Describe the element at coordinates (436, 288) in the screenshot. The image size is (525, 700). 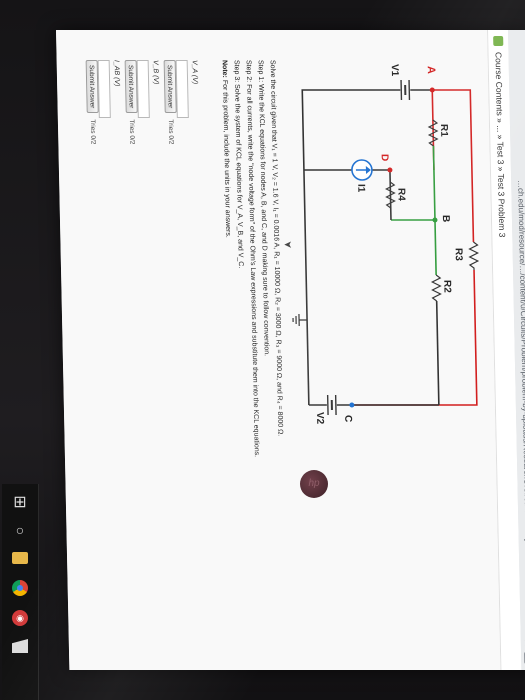
I see `r2-resistor` at that location.